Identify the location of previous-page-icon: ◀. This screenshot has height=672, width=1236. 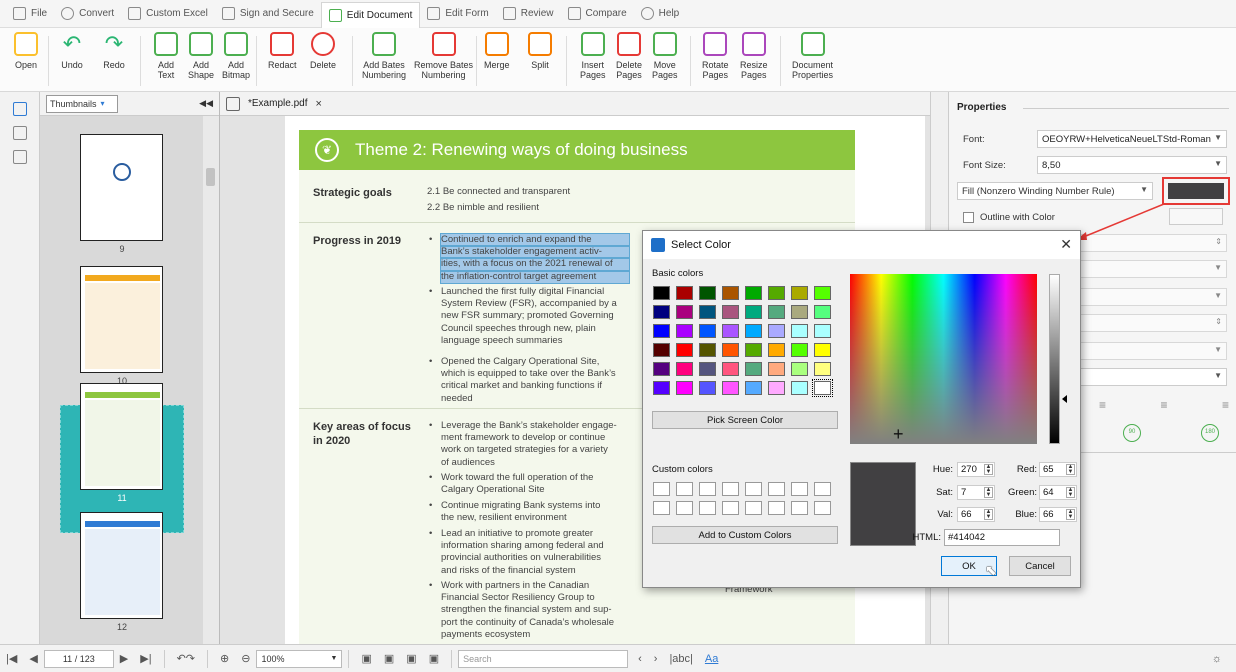
(33, 658).